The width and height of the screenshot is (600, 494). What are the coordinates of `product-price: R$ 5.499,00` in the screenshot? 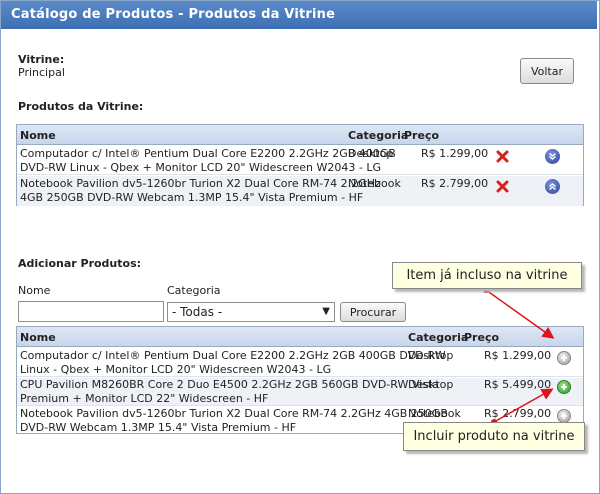 It's located at (518, 384).